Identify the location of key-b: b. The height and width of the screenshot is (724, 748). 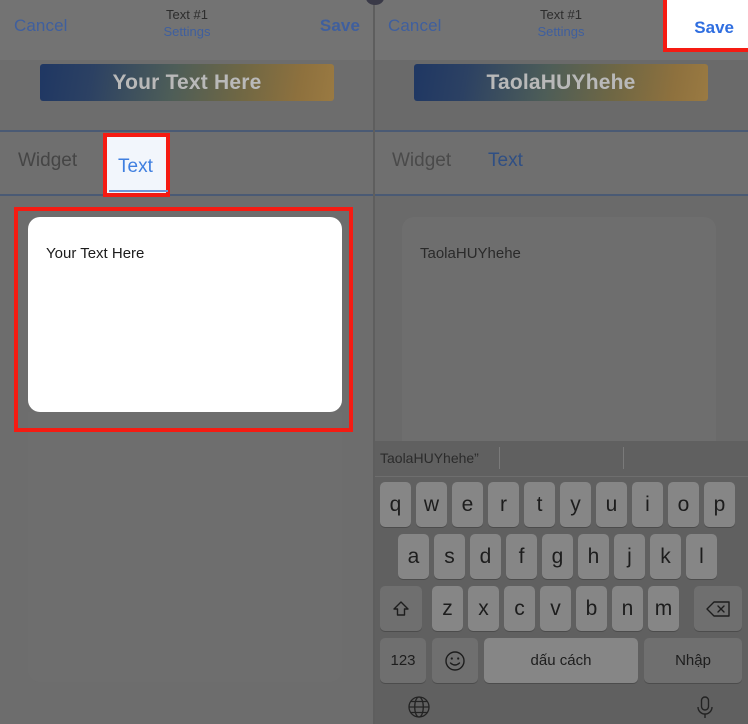
(591, 608).